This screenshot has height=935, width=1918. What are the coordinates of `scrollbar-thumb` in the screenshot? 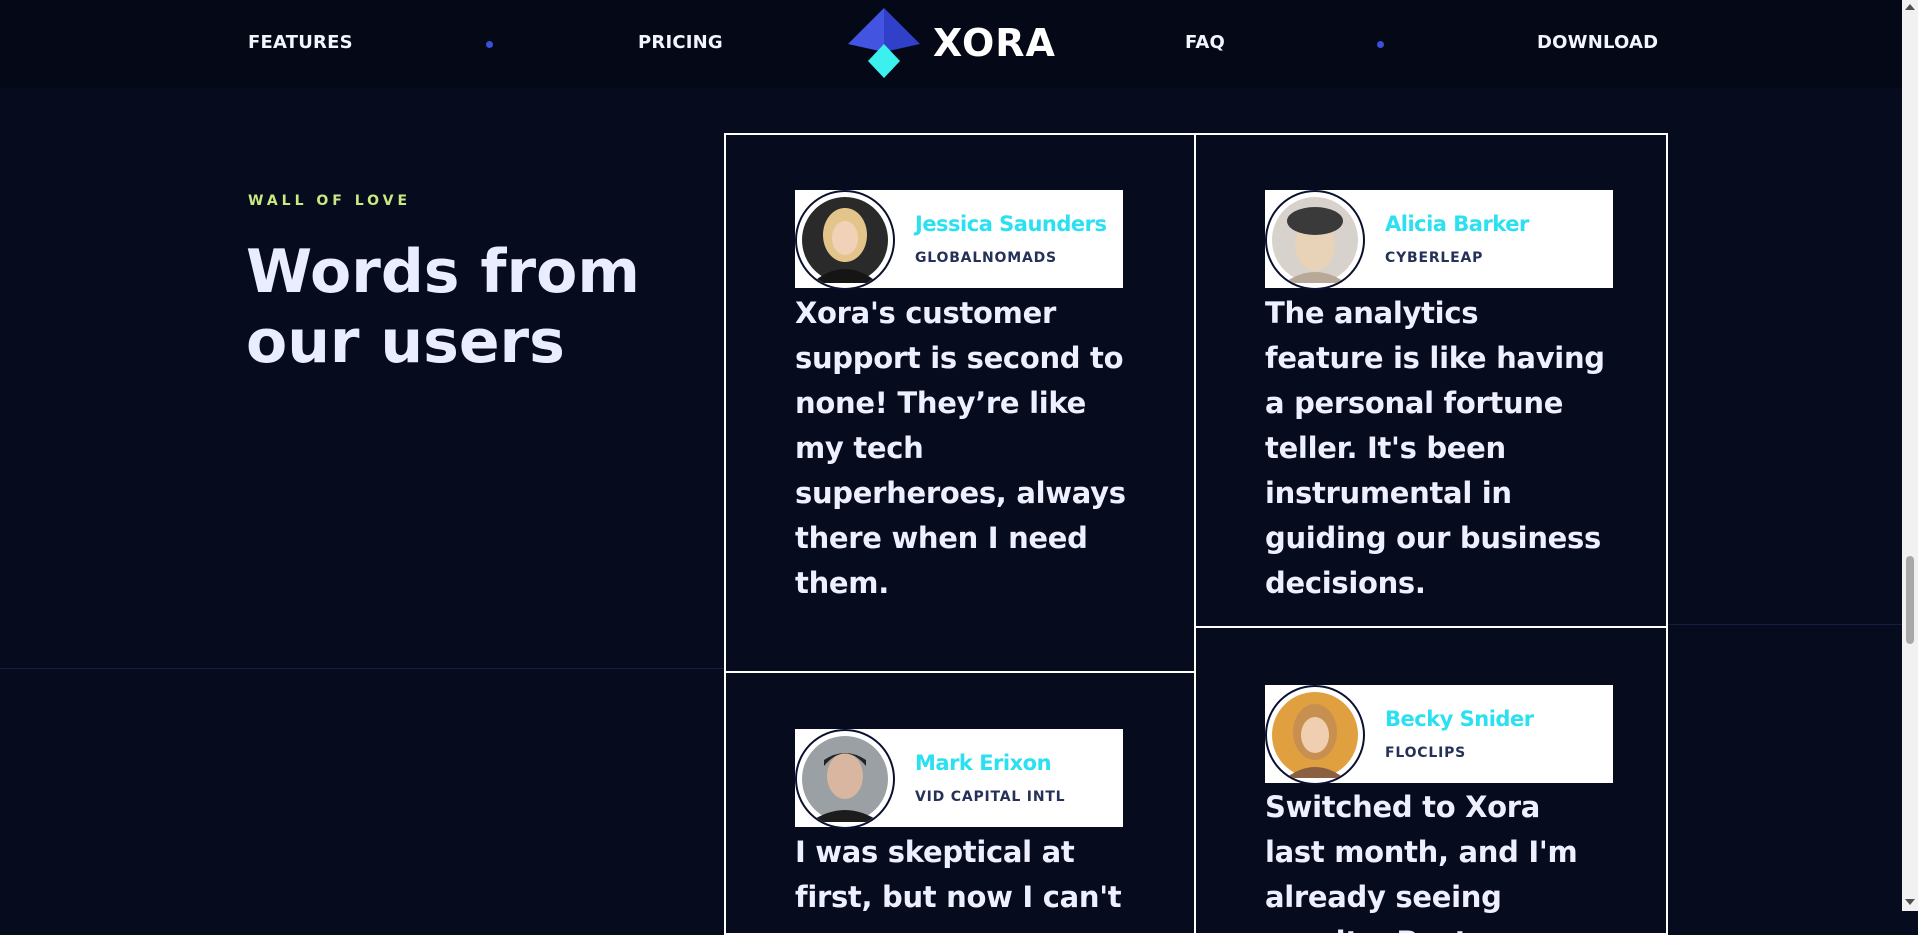 It's located at (1910, 600).